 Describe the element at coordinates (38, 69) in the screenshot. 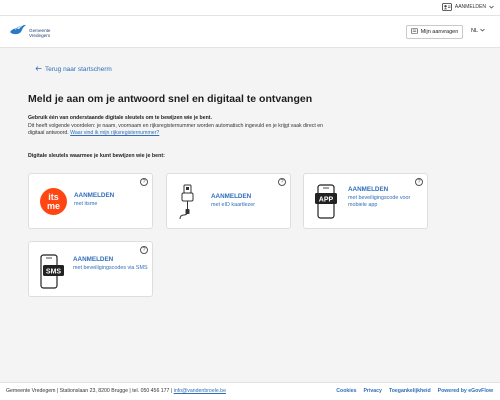

I see `arrow-left-icon` at that location.